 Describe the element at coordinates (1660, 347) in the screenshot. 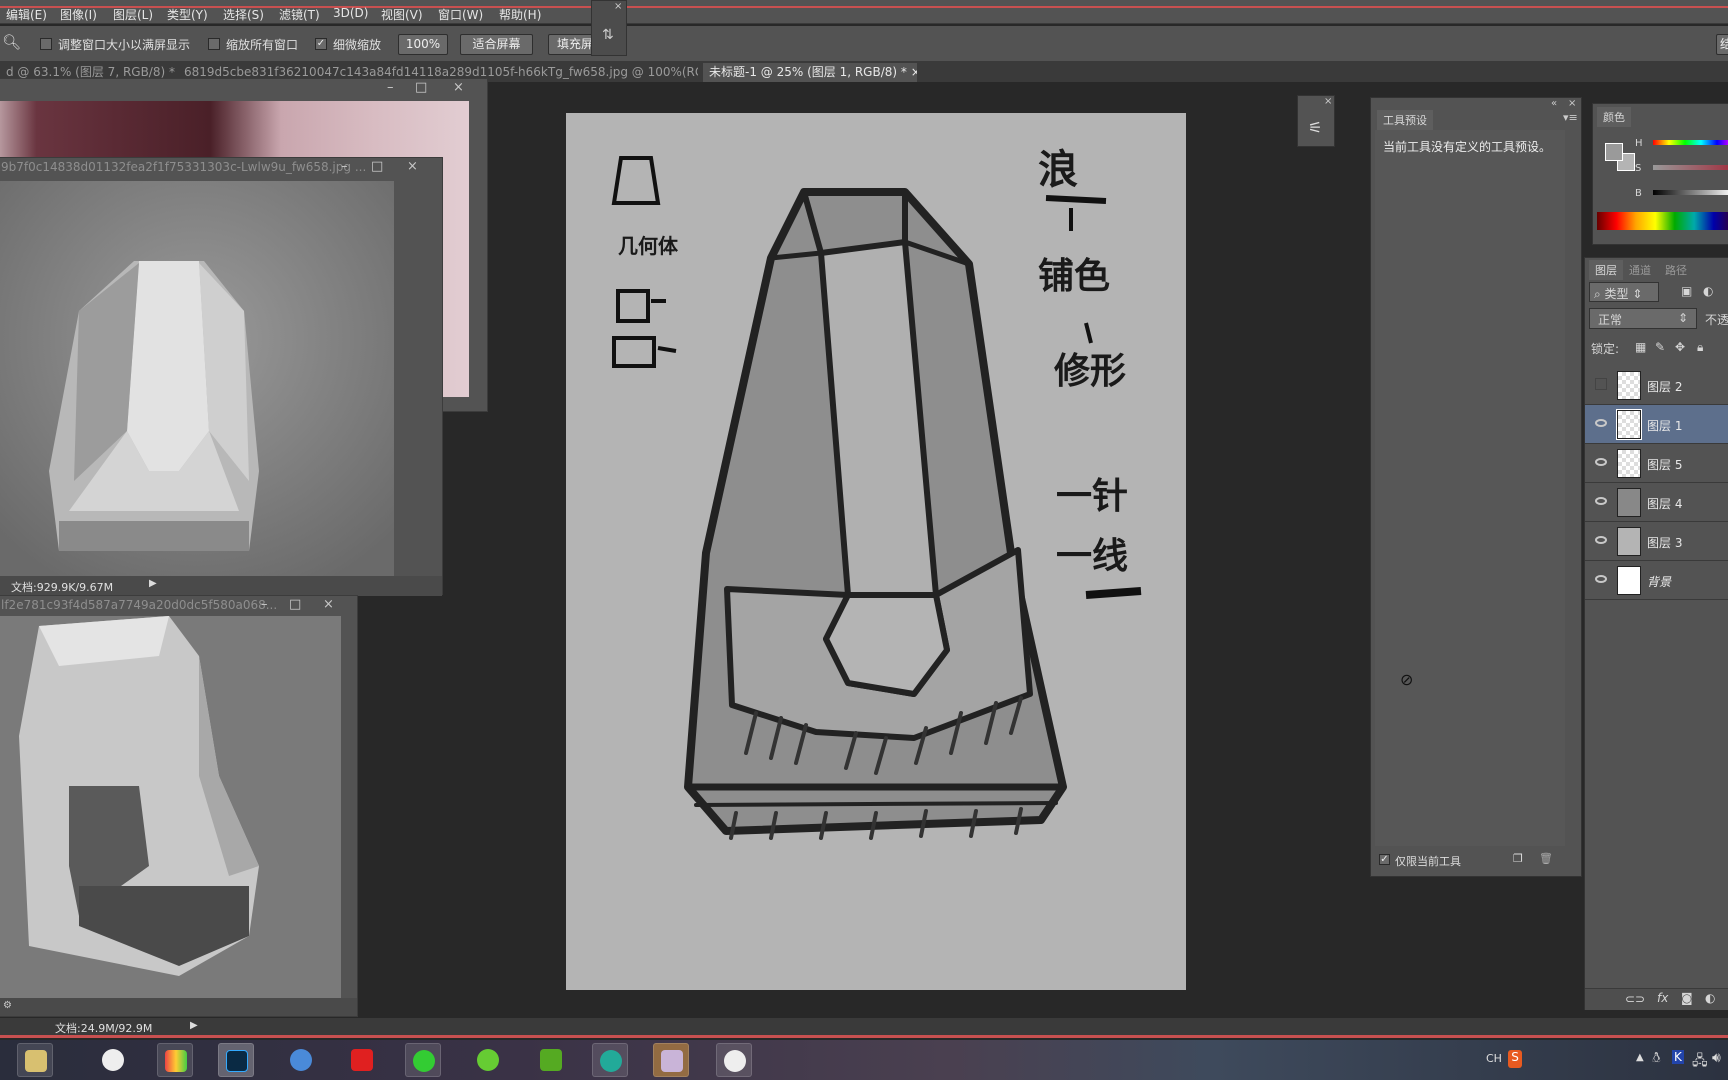

I see `lock-brush-icon: ✎` at that location.